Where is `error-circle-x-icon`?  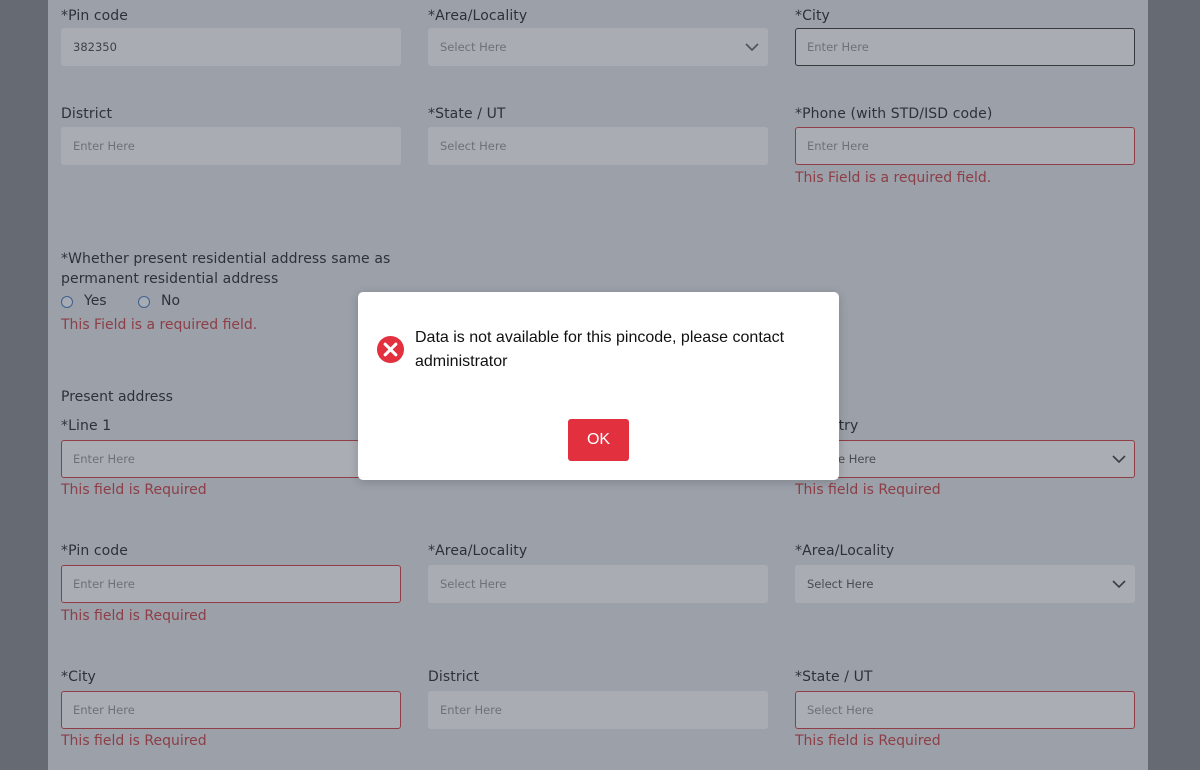
error-circle-x-icon is located at coordinates (390, 349).